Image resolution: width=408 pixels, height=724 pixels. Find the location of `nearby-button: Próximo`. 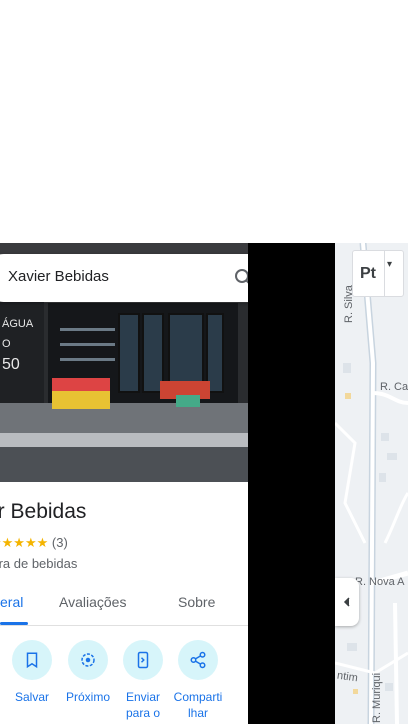

nearby-button: Próximo is located at coordinates (88, 672).